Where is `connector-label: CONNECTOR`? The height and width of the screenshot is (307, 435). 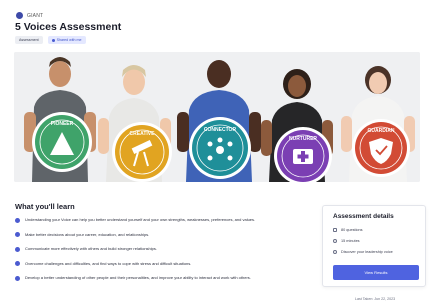 connector-label: CONNECTOR is located at coordinates (220, 130).